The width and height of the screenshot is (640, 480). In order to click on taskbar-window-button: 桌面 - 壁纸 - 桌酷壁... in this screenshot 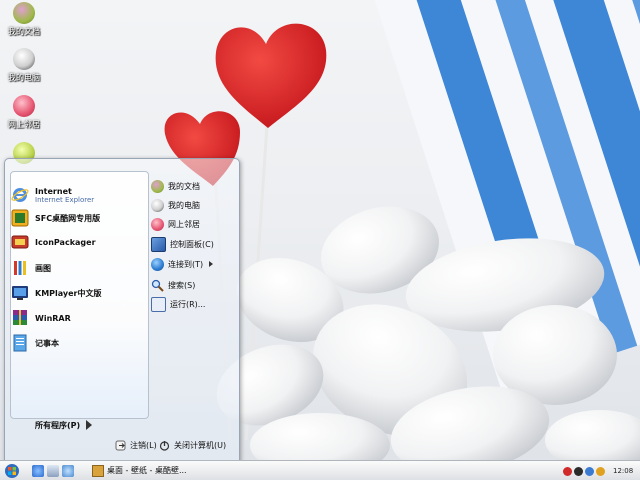, I will do `click(139, 470)`.